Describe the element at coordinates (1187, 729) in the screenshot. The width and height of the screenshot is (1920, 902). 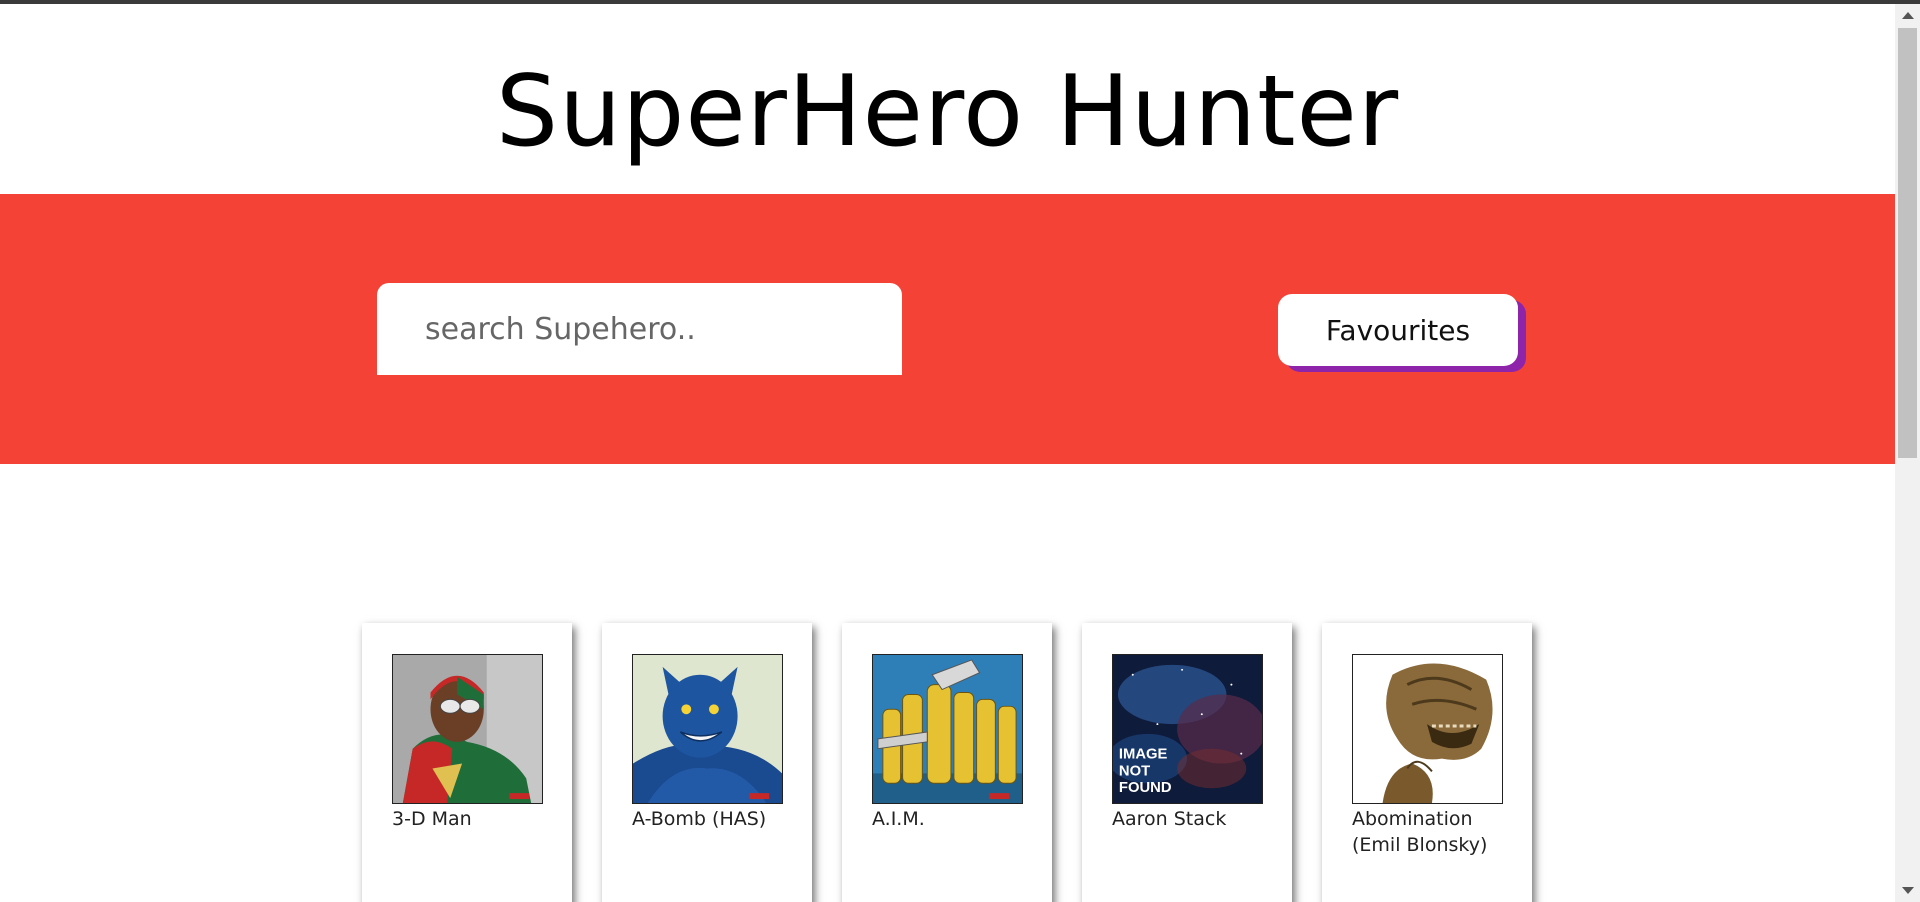
I see `hero-thumbnail-image-not-found: IMAGE NOT FOUND` at that location.